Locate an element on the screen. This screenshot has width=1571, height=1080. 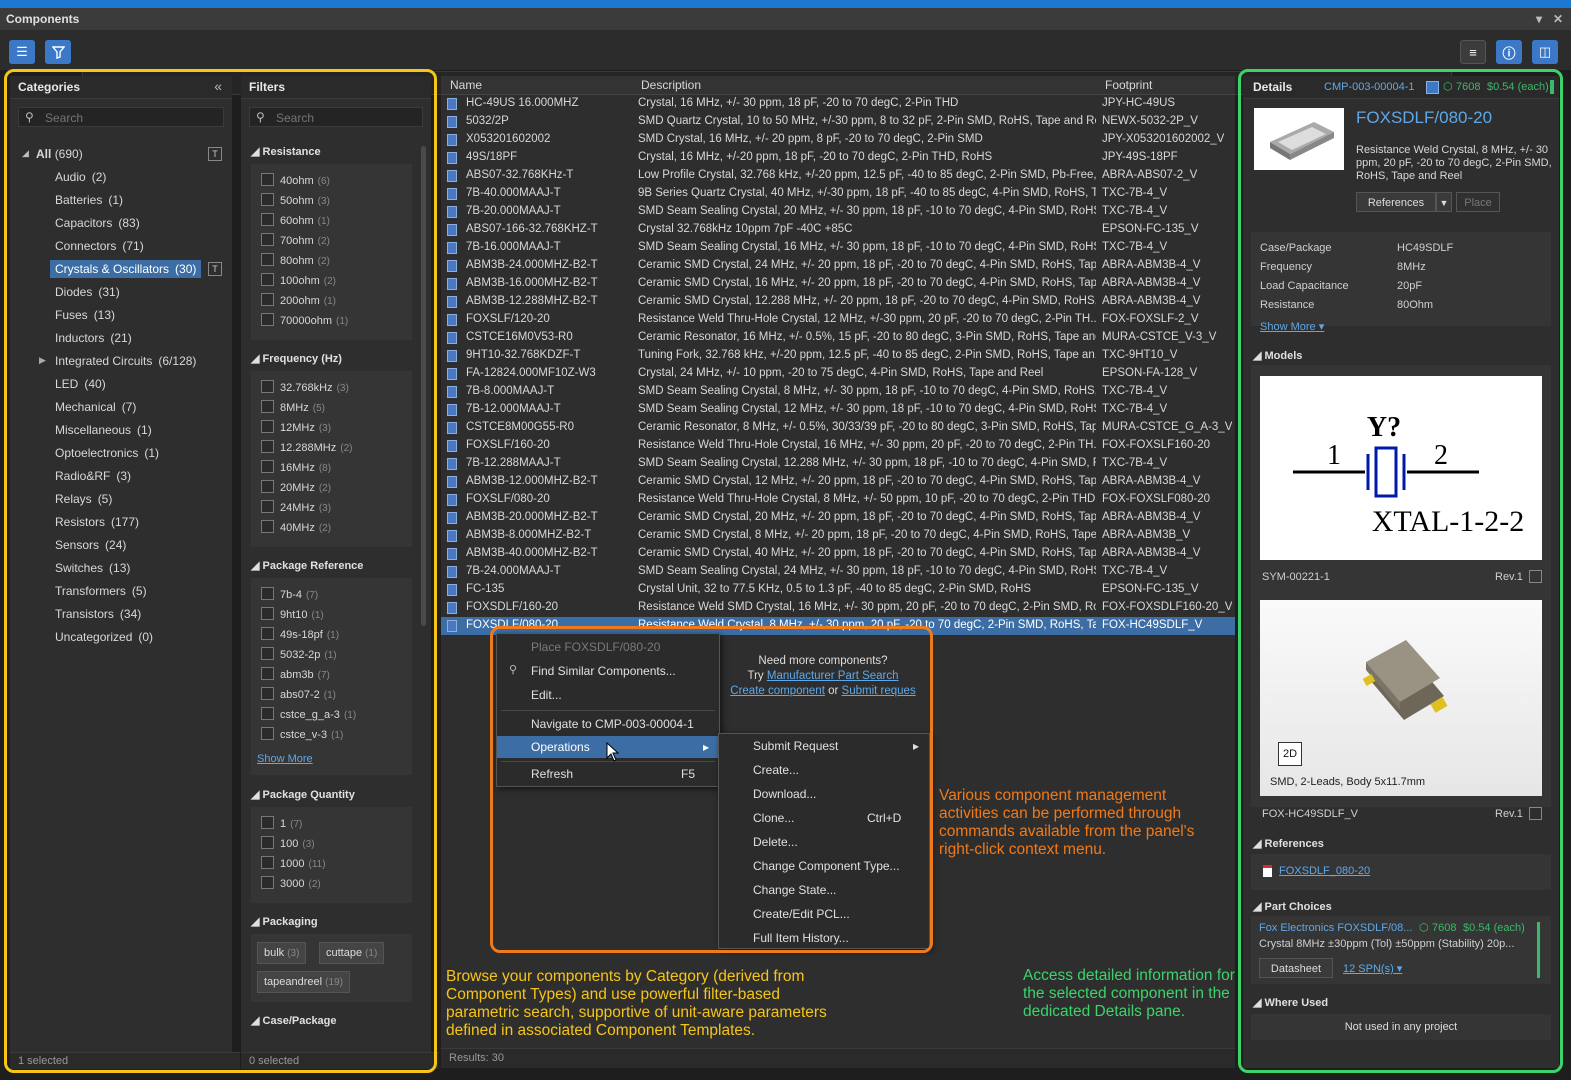
section-references: ◢ References is located at coordinates (1288, 843).